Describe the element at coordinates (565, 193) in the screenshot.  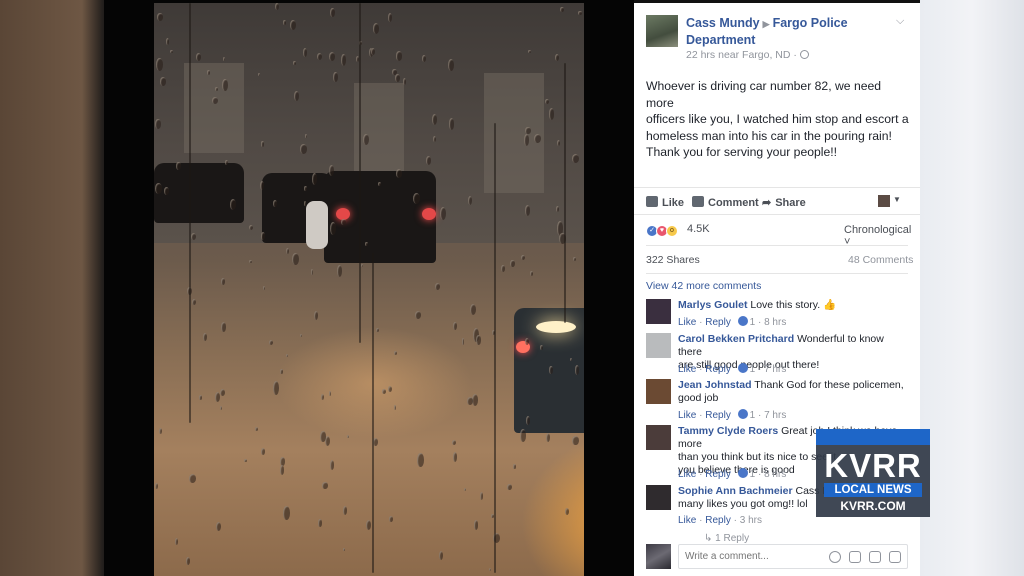
I see `rain-streak` at that location.